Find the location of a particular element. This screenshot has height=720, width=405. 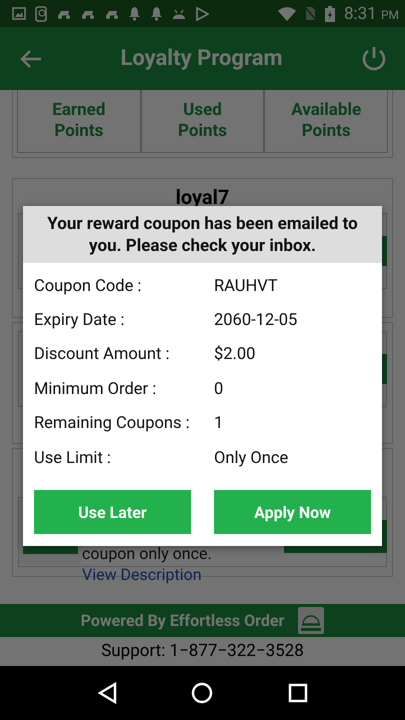

powered-by-text: Powered By Effortless Order is located at coordinates (182, 620).